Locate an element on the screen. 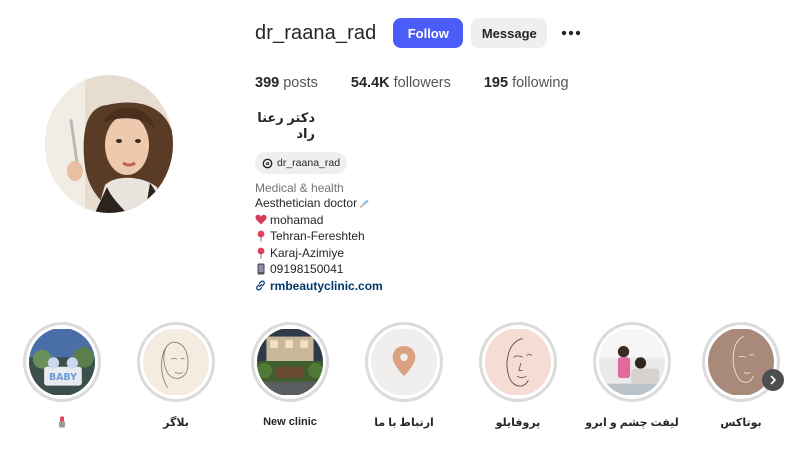  message-button: Message is located at coordinates (509, 33).